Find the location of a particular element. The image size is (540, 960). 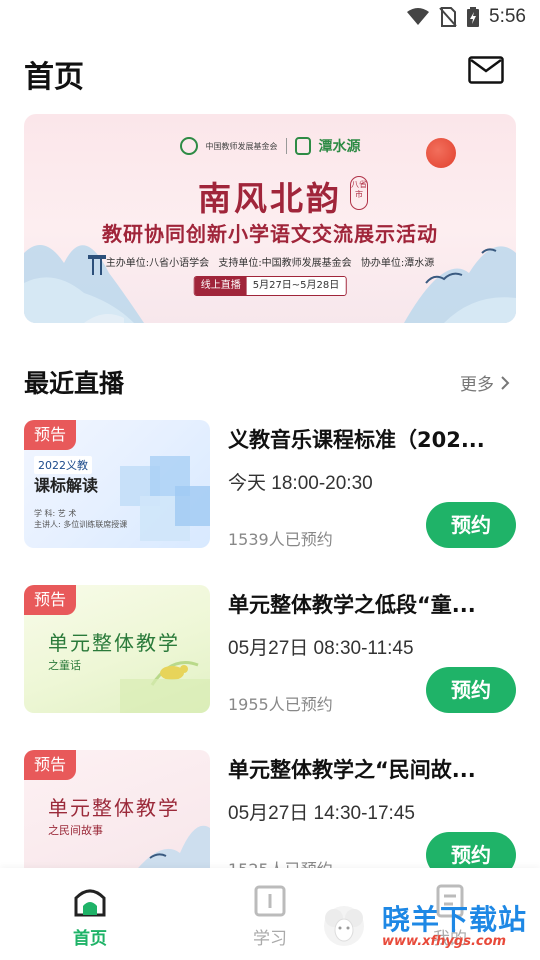

thumbnail-meta-line: 主讲人: 多位训练联席授课 is located at coordinates (81, 524).